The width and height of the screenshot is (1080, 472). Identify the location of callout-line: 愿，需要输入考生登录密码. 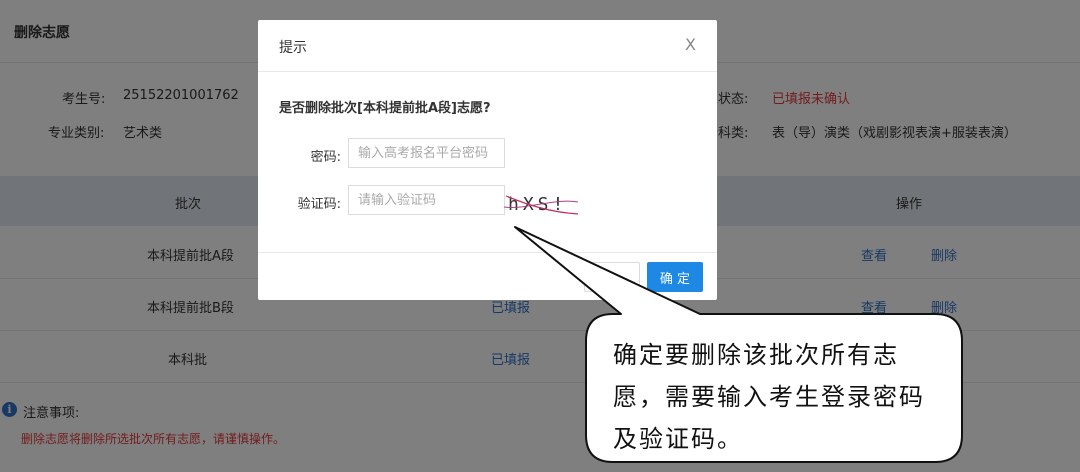
(769, 397).